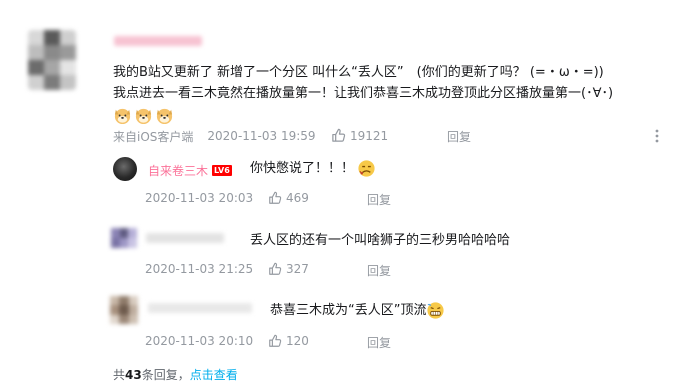 This screenshot has height=390, width=678. I want to click on footer-suffix: 条回复，, so click(165, 375).